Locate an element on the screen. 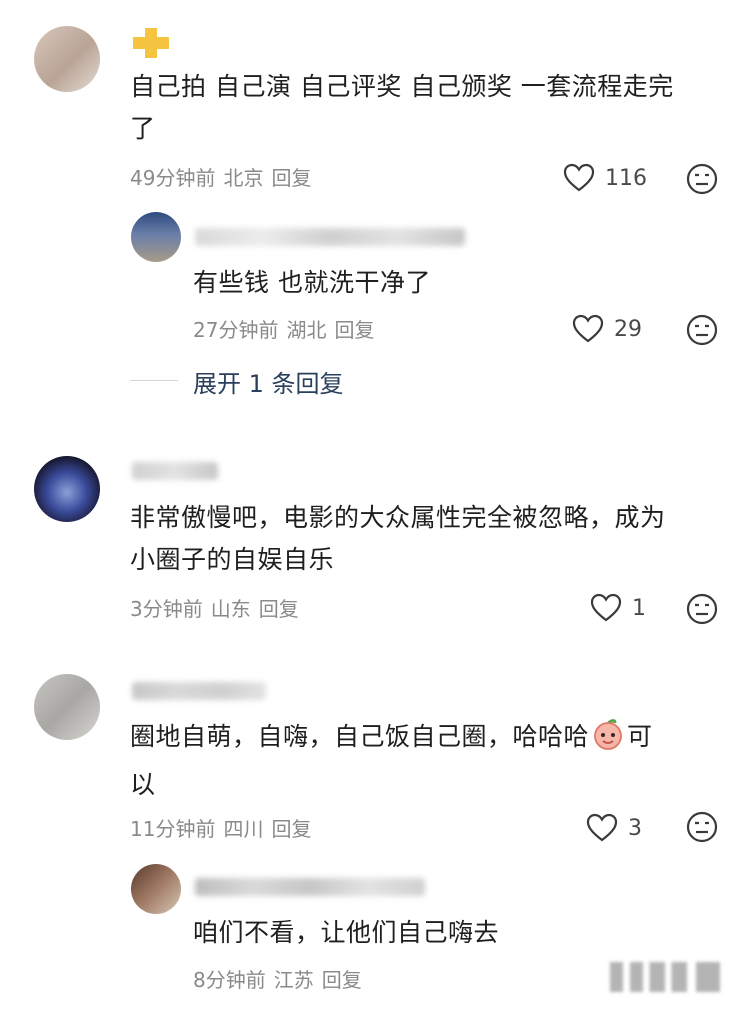 This screenshot has height=1009, width=750. like-count: 1 is located at coordinates (639, 608).